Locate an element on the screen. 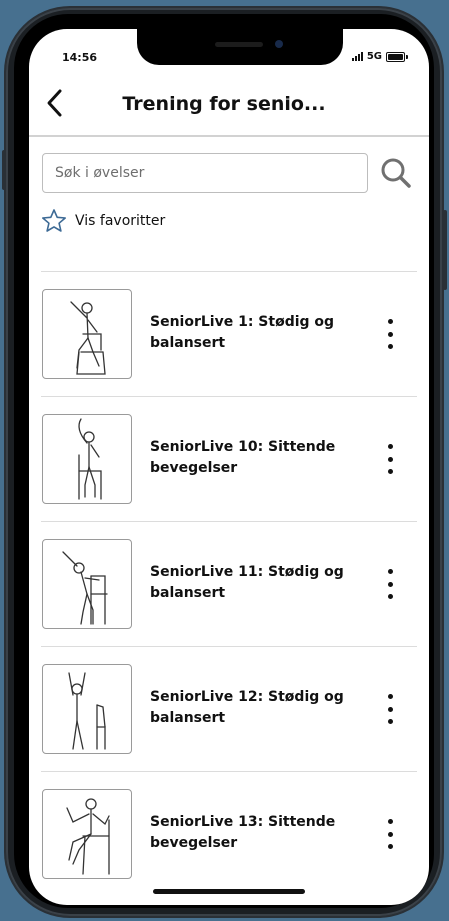  exercise-title: SeniorLive 1: Stødig og balansert is located at coordinates (242, 332).